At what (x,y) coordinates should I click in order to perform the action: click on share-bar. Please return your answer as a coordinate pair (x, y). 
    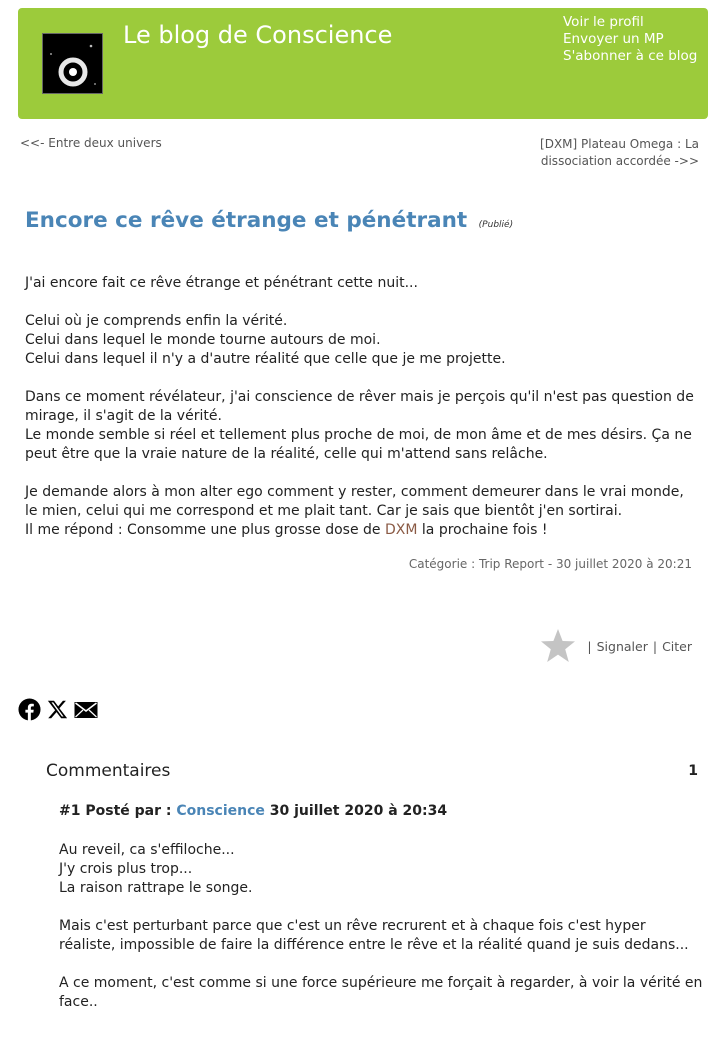
    Looking at the image, I should click on (58, 711).